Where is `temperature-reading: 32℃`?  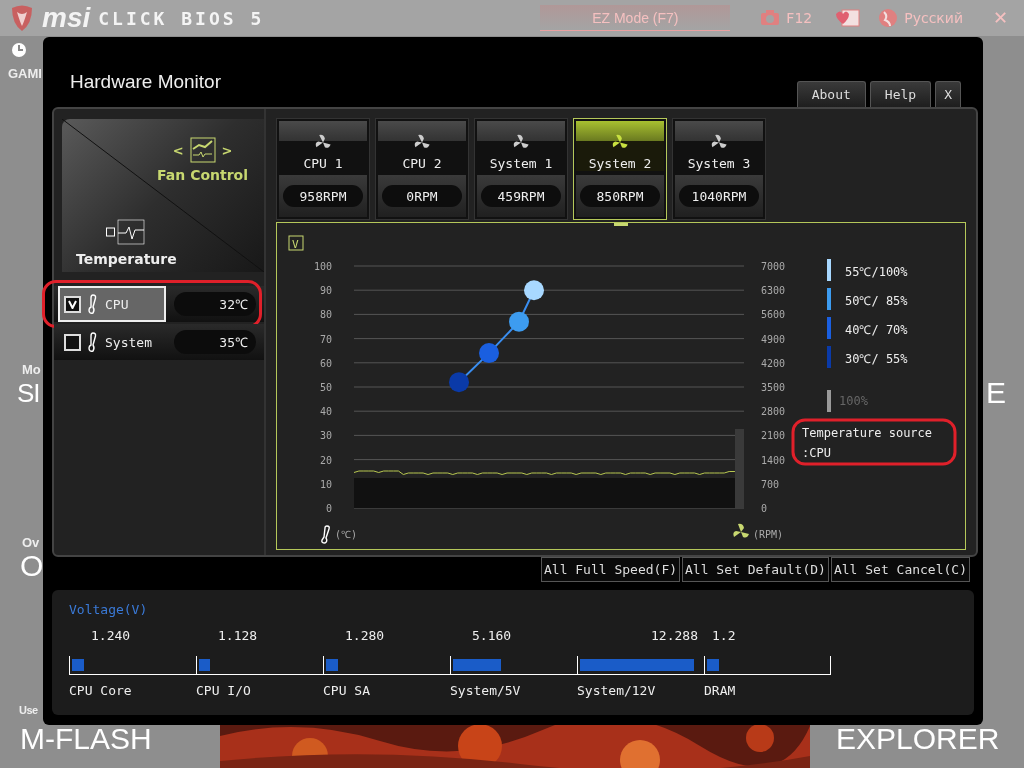
temperature-reading: 32℃ is located at coordinates (215, 304).